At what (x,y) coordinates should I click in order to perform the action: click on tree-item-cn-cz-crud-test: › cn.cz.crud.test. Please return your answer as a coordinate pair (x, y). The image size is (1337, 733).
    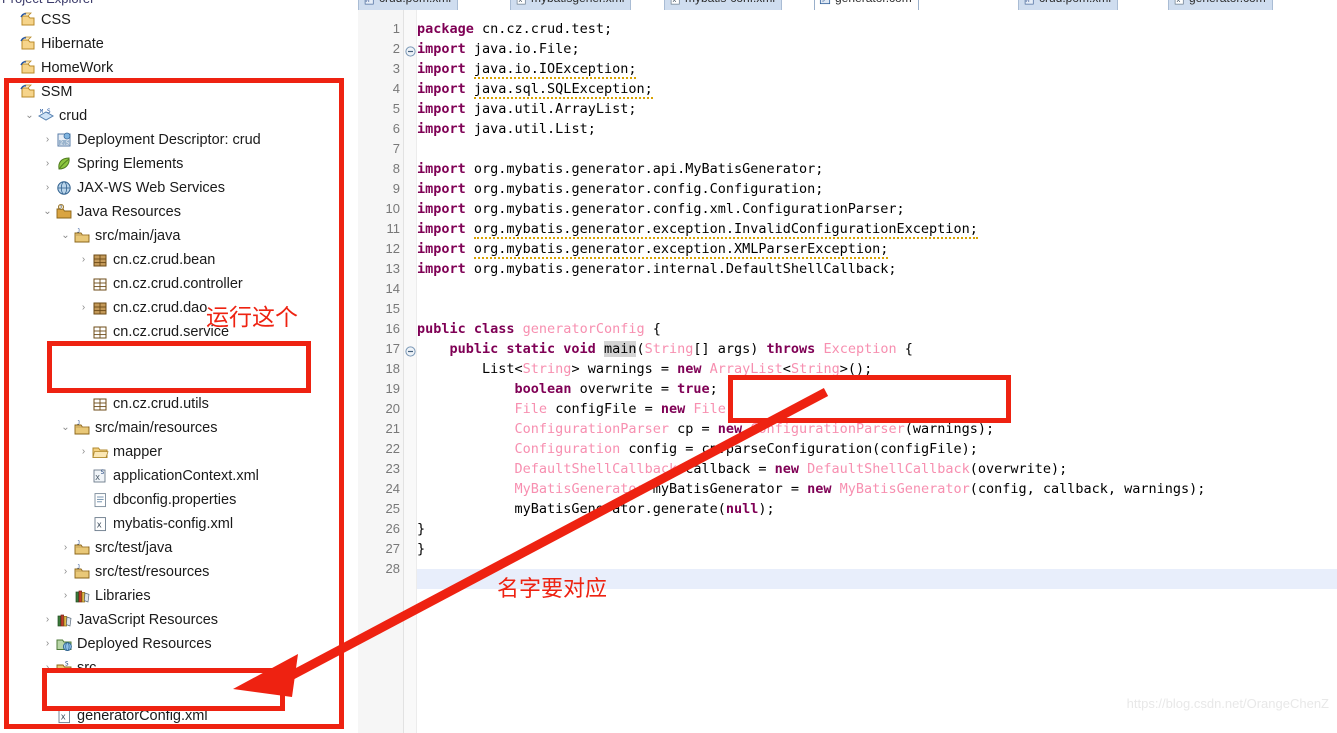
    Looking at the image, I should click on (179, 356).